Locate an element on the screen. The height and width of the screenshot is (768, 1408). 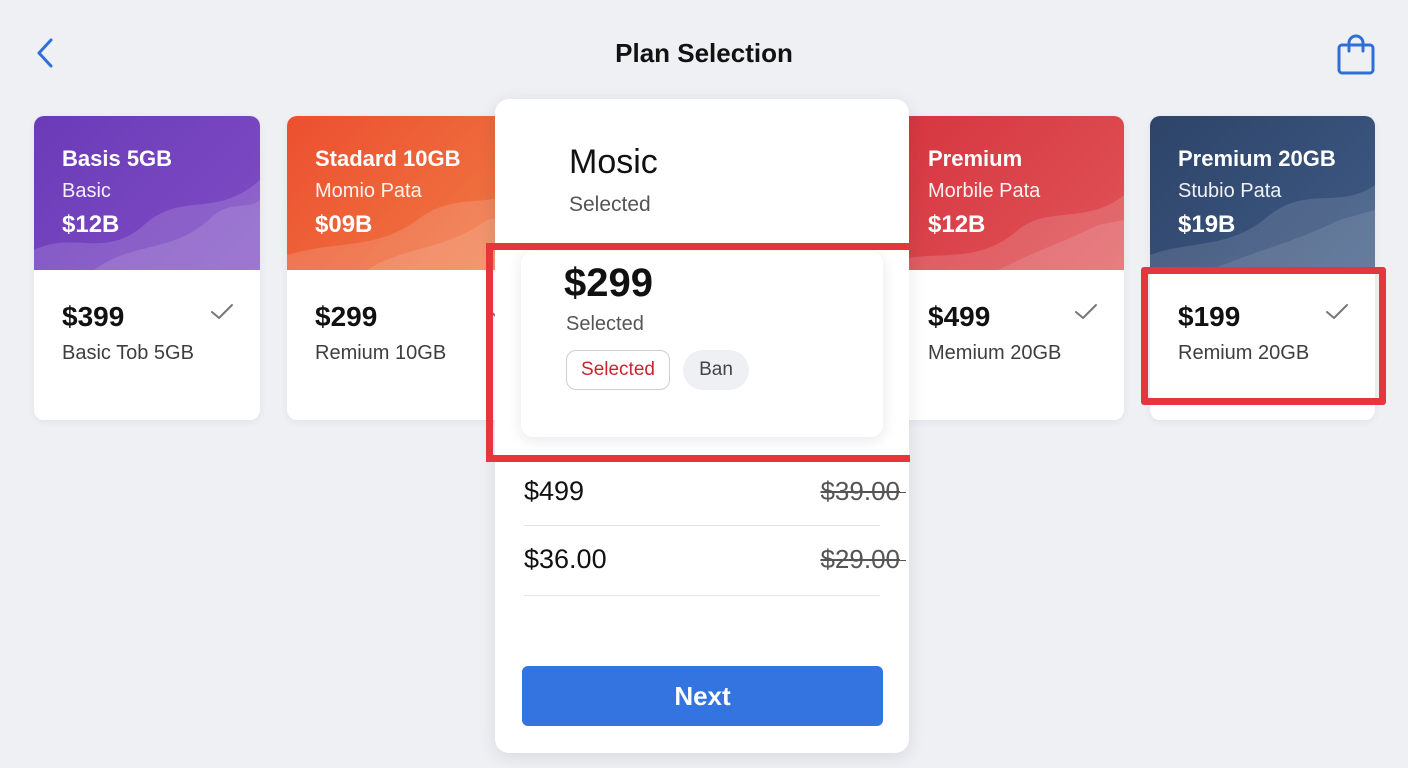
plan-name: Premium is located at coordinates (975, 158).